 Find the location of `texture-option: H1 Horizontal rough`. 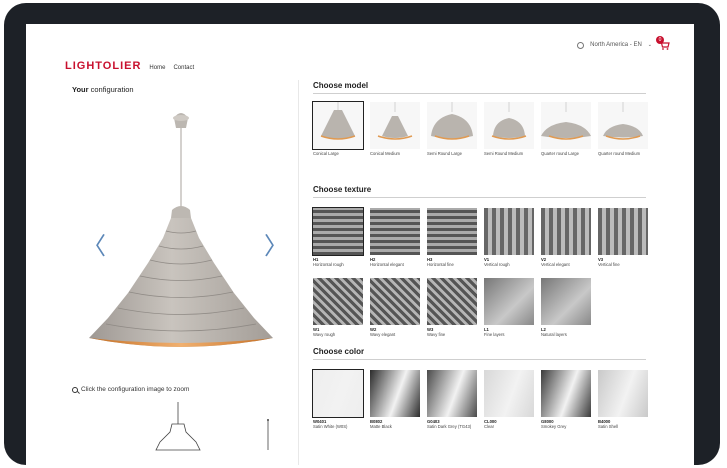

texture-option: H1 Horizontal rough is located at coordinates (339, 237).